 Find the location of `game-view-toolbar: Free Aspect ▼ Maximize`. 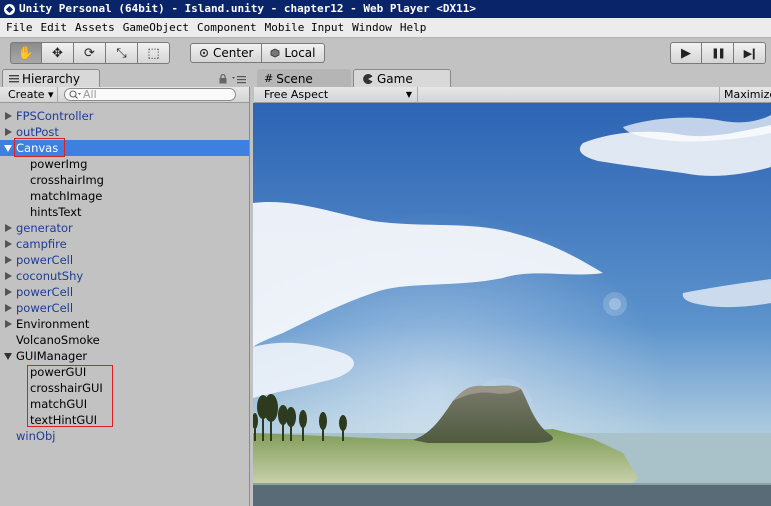

game-view-toolbar: Free Aspect ▼ Maximize is located at coordinates (512, 94).